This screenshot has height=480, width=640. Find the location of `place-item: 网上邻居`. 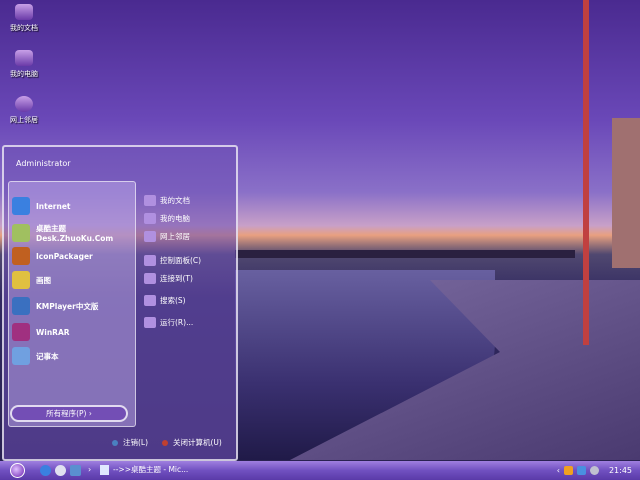

place-item: 网上邻居 is located at coordinates (167, 236).